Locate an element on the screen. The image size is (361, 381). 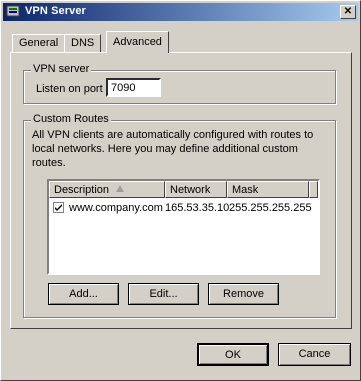
column-description: Description is located at coordinates (107, 189).